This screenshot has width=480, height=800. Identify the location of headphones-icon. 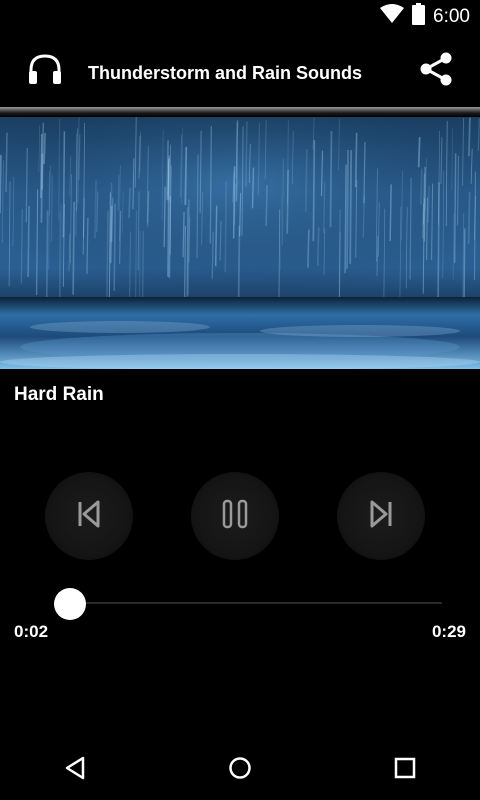
(45, 69).